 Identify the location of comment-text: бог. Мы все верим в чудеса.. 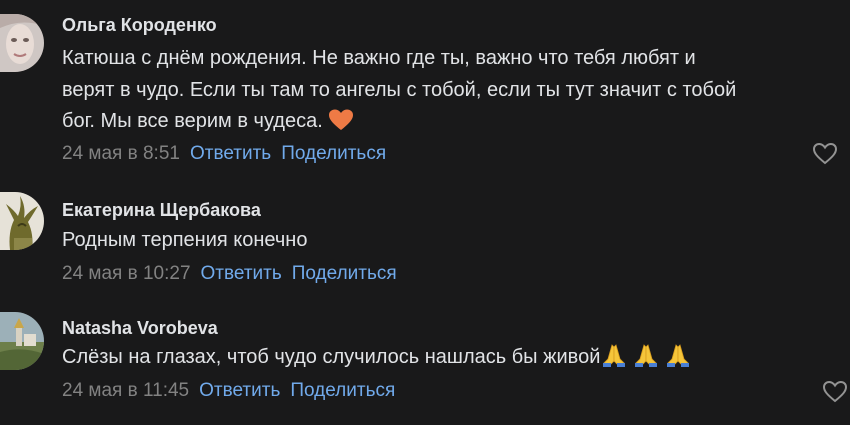
(195, 121).